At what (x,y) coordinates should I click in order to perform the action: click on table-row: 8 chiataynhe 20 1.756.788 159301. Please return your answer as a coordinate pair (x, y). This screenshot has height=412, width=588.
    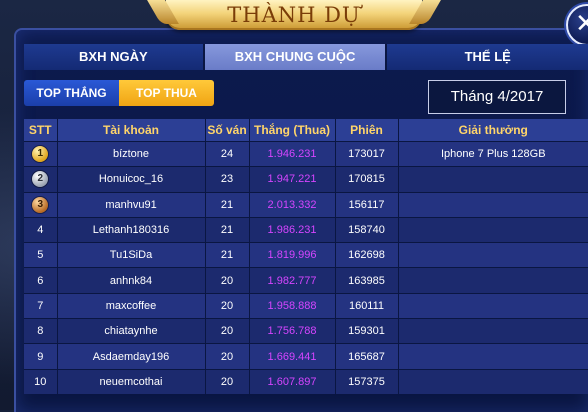
    Looking at the image, I should click on (306, 331).